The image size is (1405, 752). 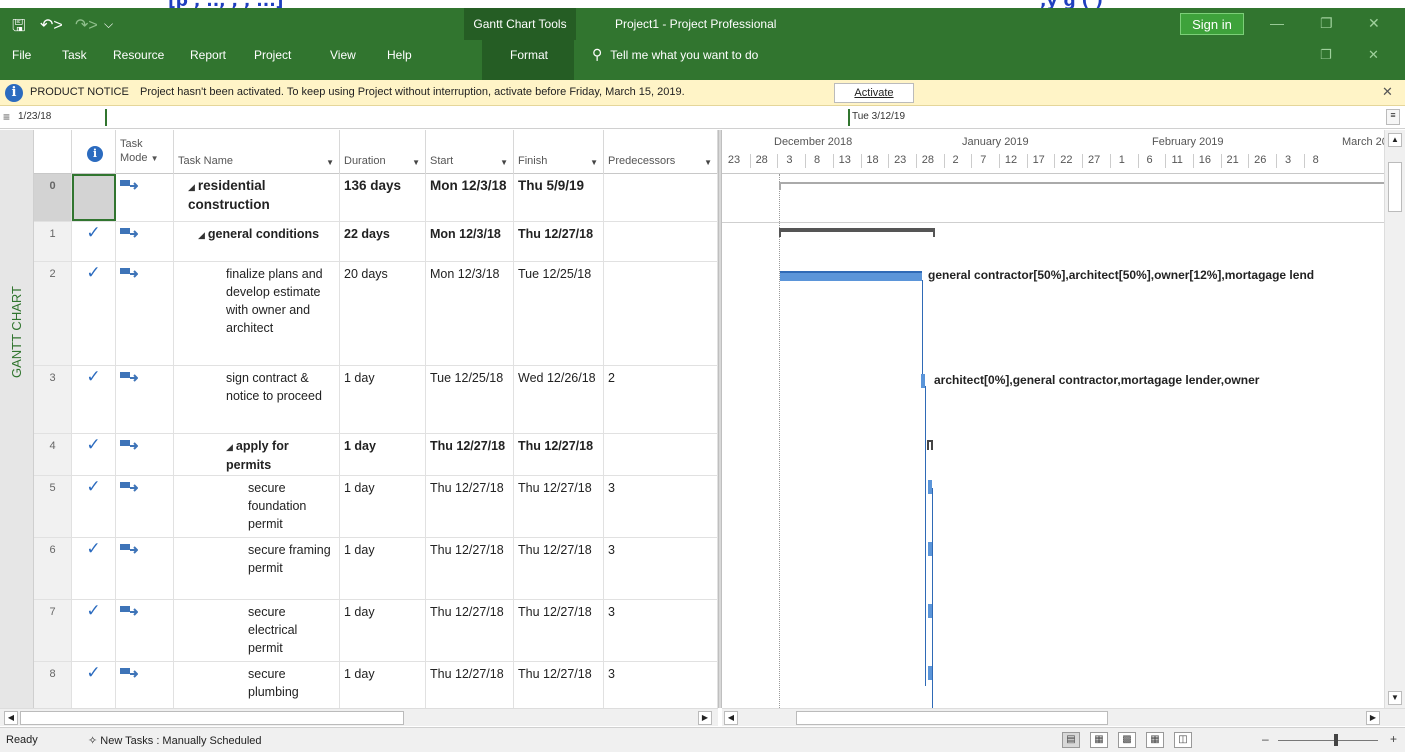 I want to click on task-name-cell: secure framing permit, so click(x=257, y=568).